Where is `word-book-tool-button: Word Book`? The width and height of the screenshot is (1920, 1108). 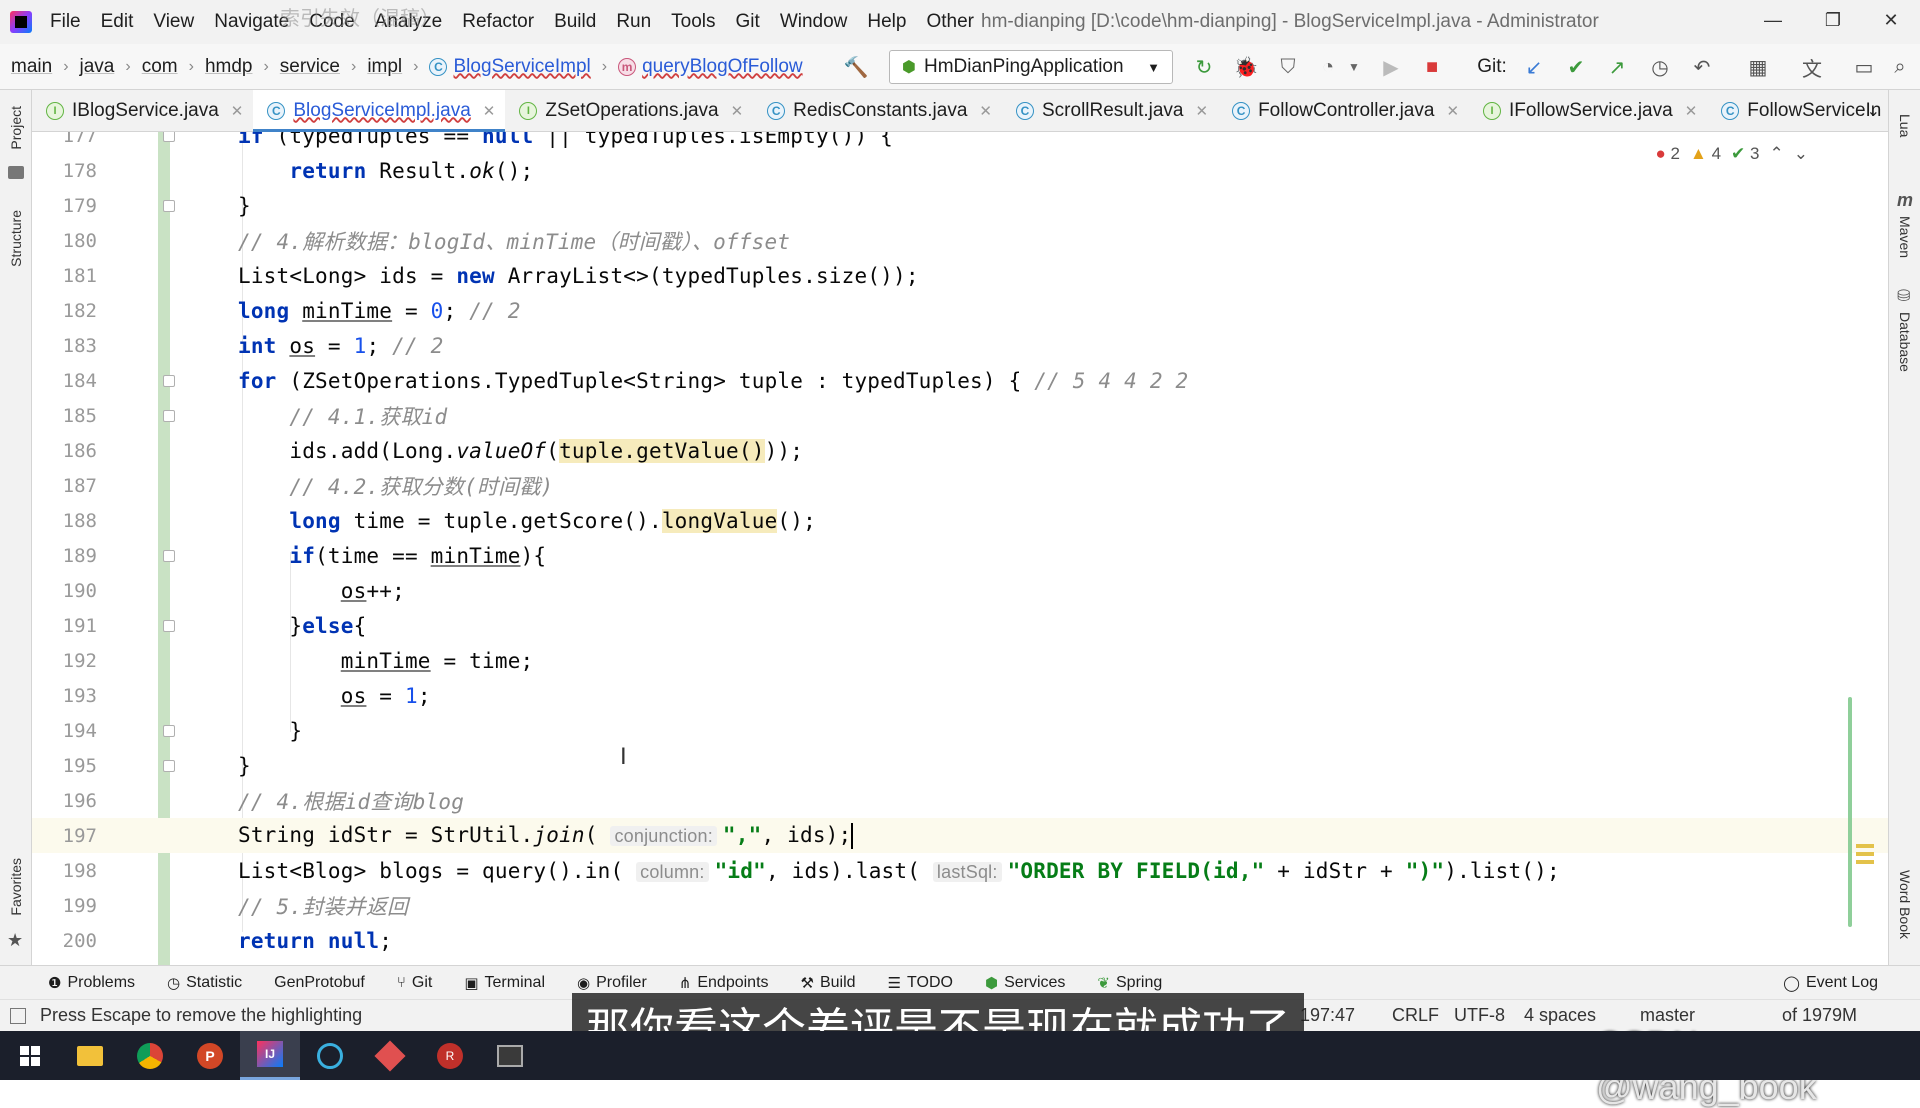
word-book-tool-button: Word Book is located at coordinates (1905, 904).